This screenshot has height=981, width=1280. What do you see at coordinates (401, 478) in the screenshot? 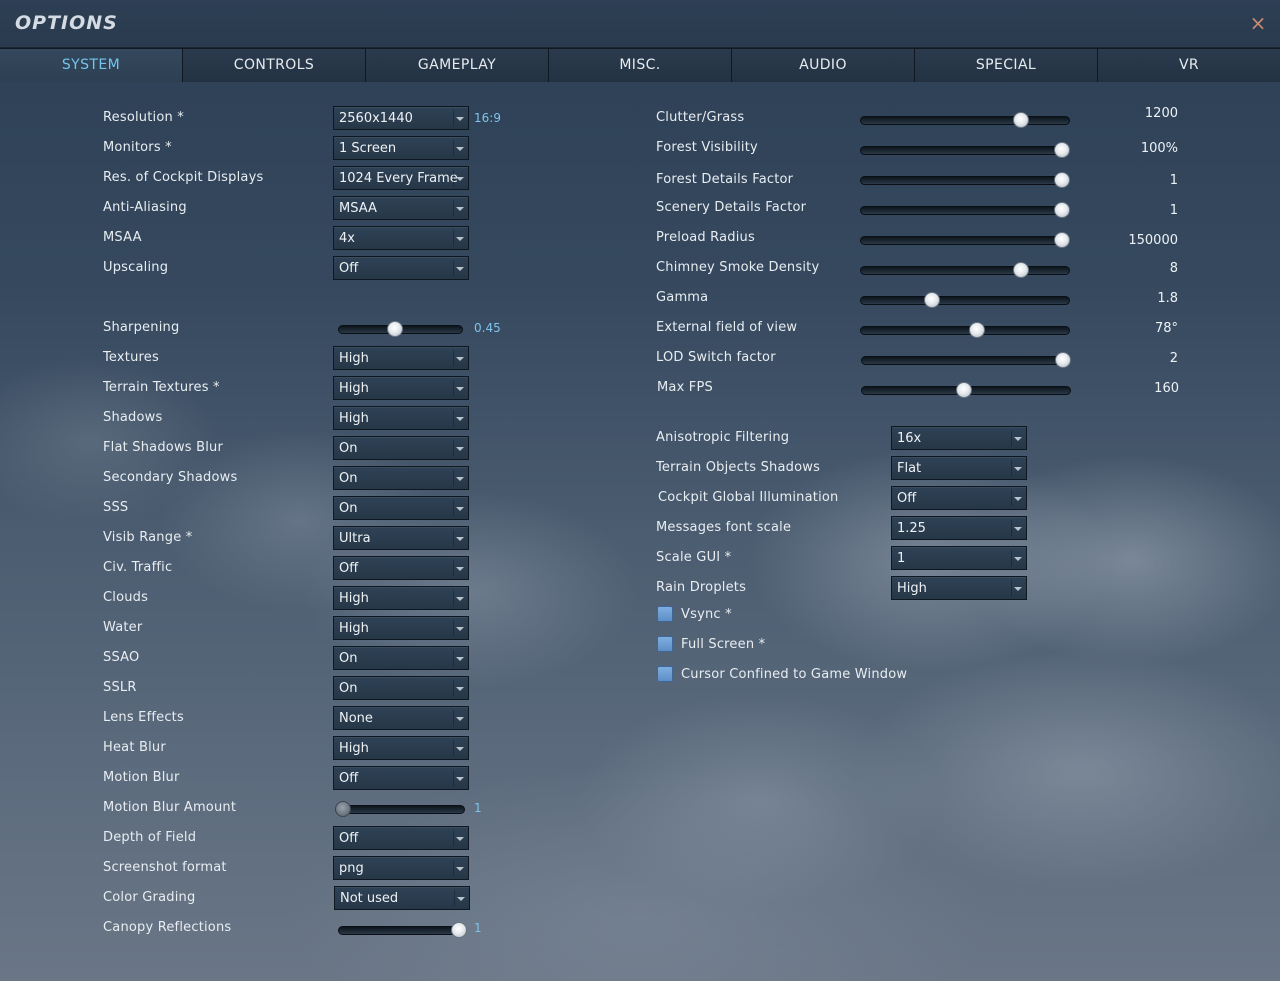
I see `secondary-shadows-dropdown: On` at bounding box center [401, 478].